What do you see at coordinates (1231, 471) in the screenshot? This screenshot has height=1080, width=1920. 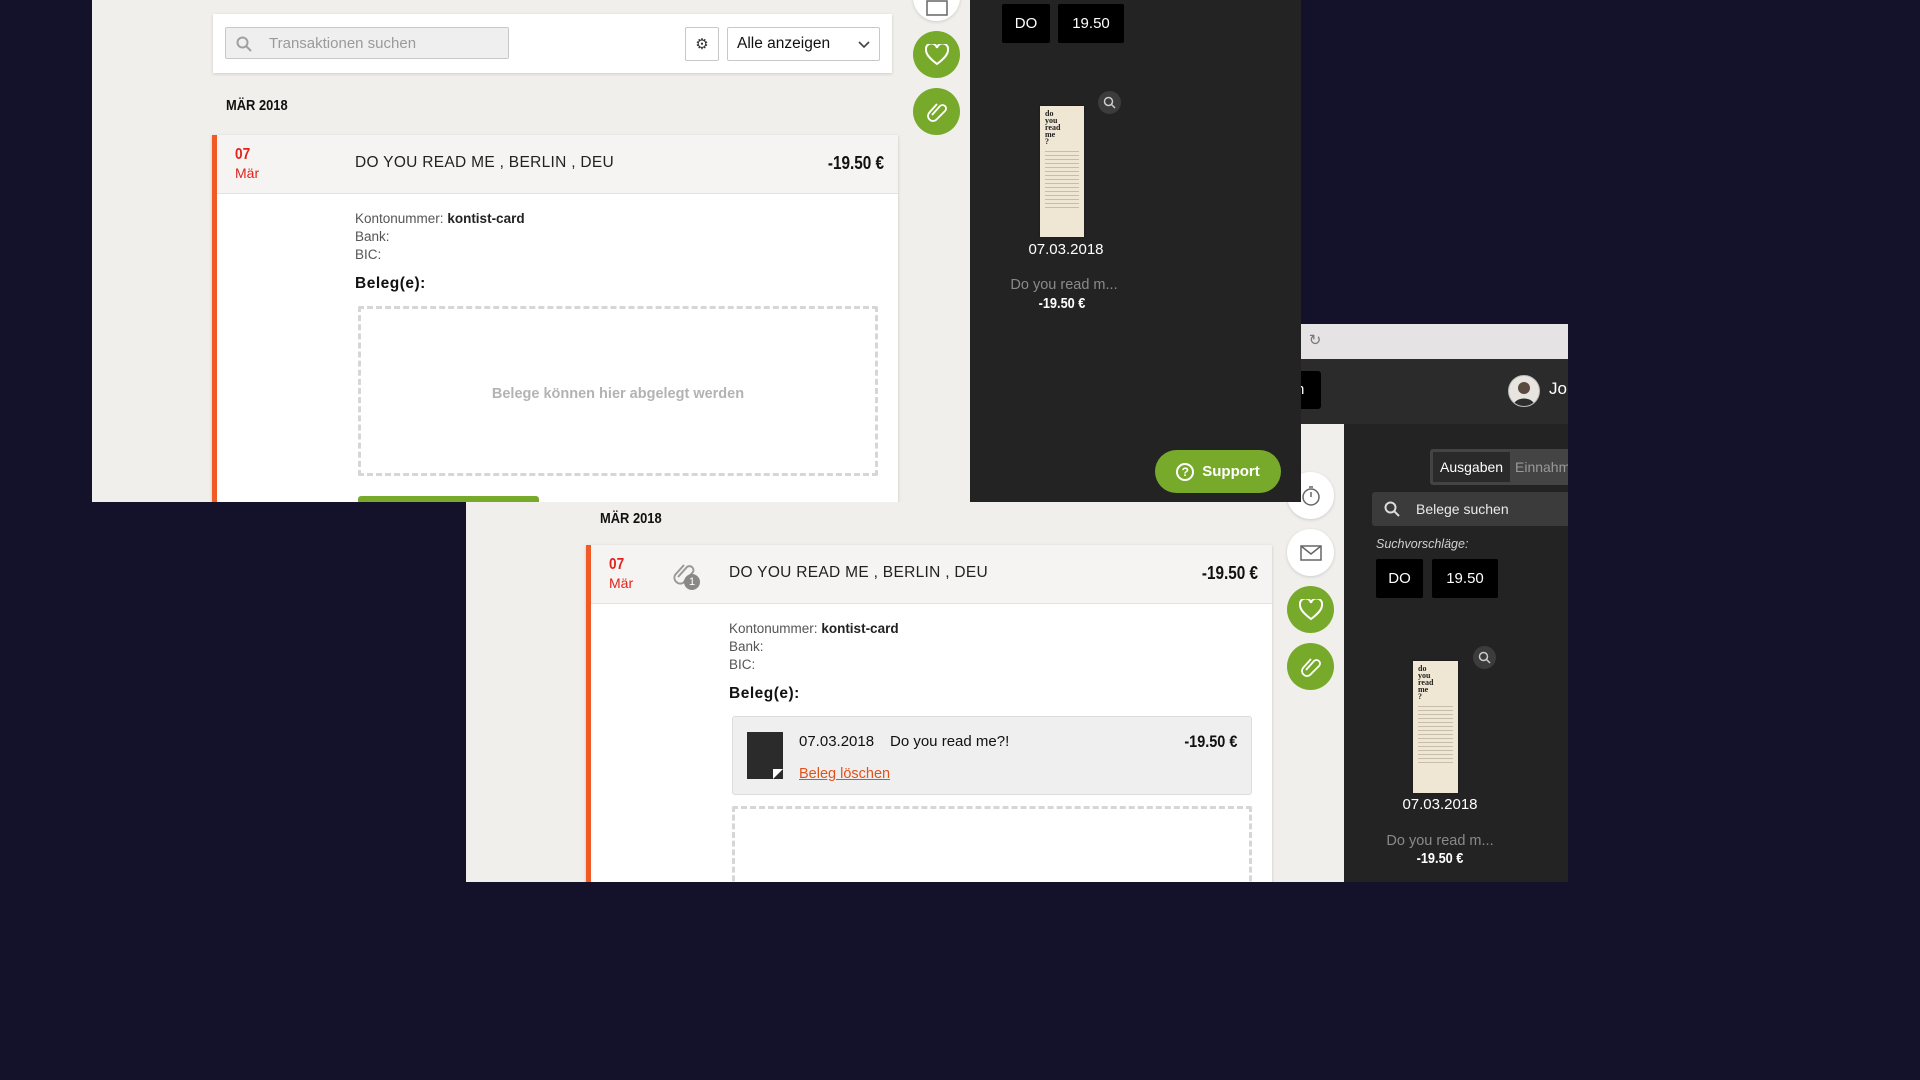 I see `support-label: Support` at bounding box center [1231, 471].